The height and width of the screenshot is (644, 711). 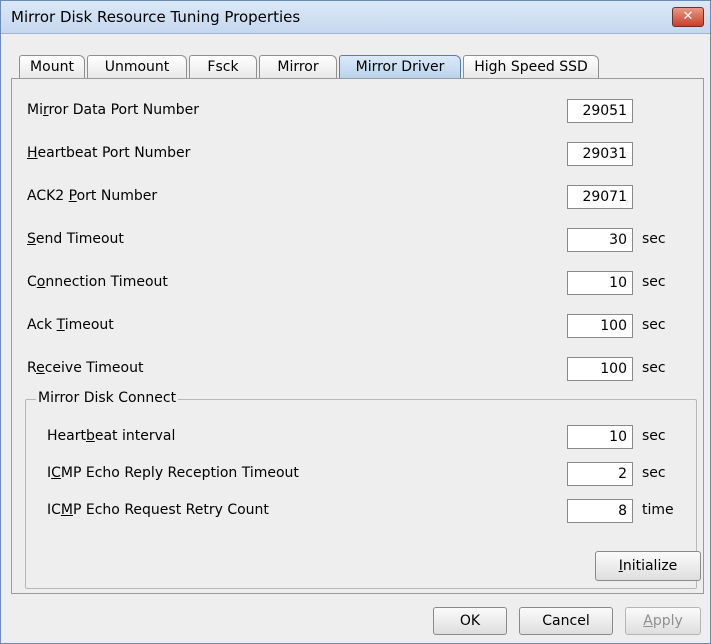 I want to click on tab-mount: Mount, so click(x=52, y=66).